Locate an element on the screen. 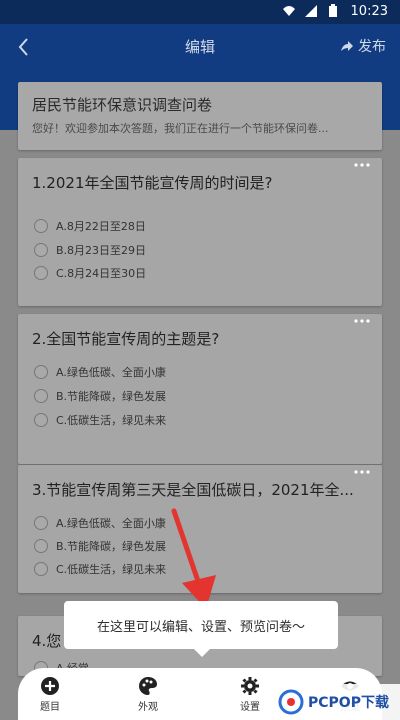 This screenshot has height=720, width=400. option-label: C.8月24日至30日 is located at coordinates (101, 273).